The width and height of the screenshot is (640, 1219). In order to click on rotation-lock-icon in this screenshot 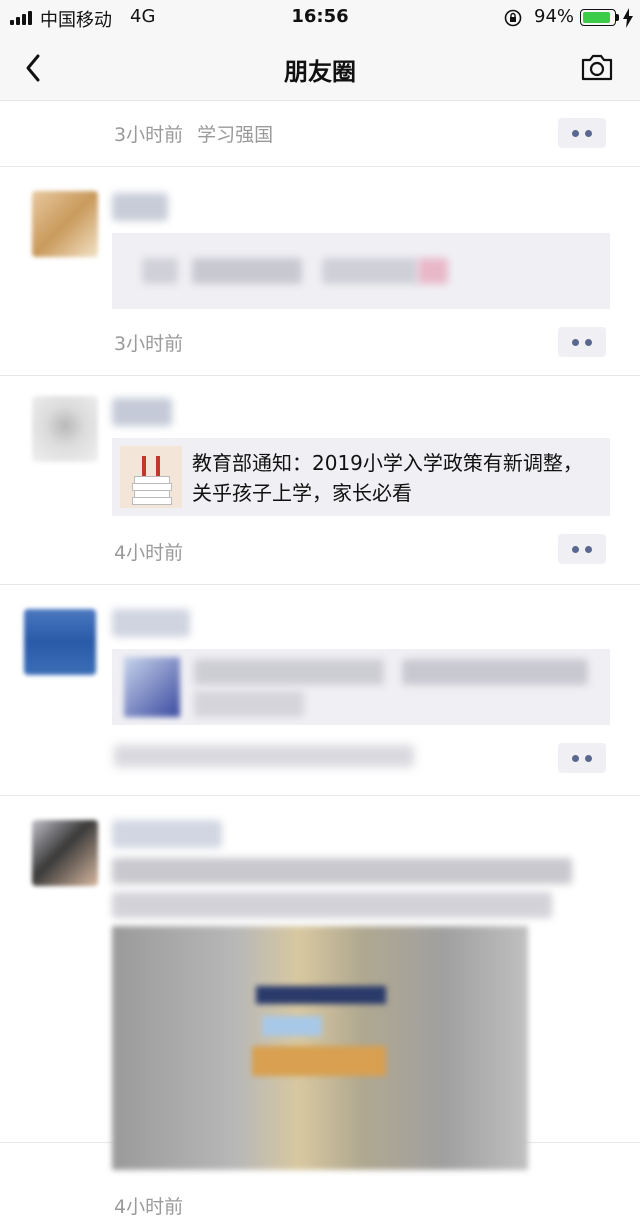, I will do `click(513, 18)`.